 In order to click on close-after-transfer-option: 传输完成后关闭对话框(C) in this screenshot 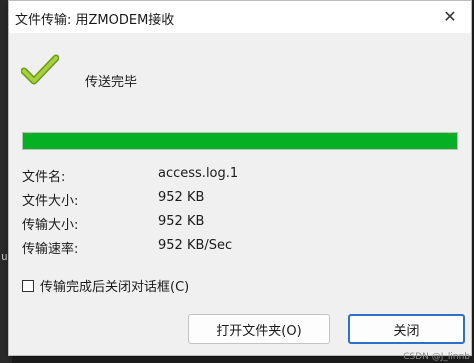, I will do `click(105, 285)`.